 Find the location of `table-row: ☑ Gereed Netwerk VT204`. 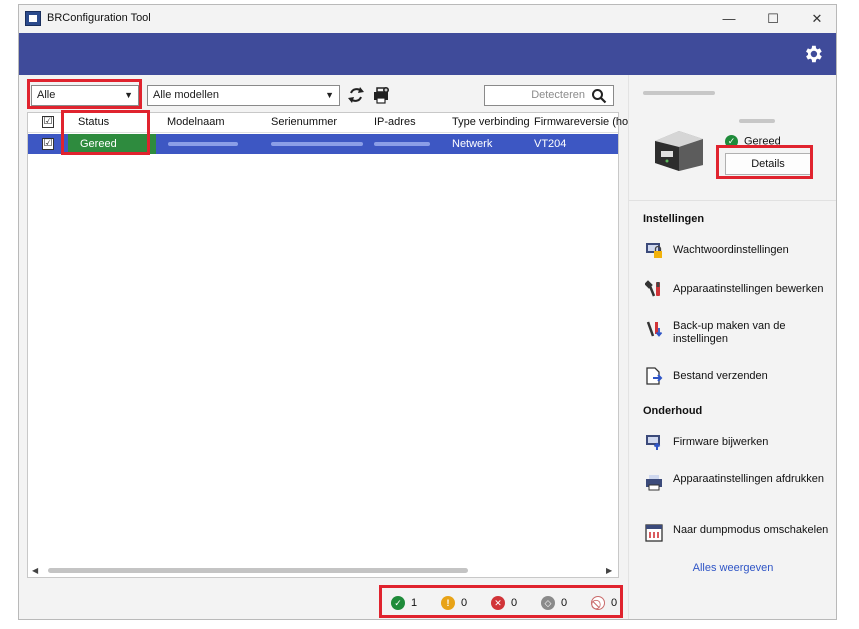

table-row: ☑ Gereed Netwerk VT204 is located at coordinates (323, 144).